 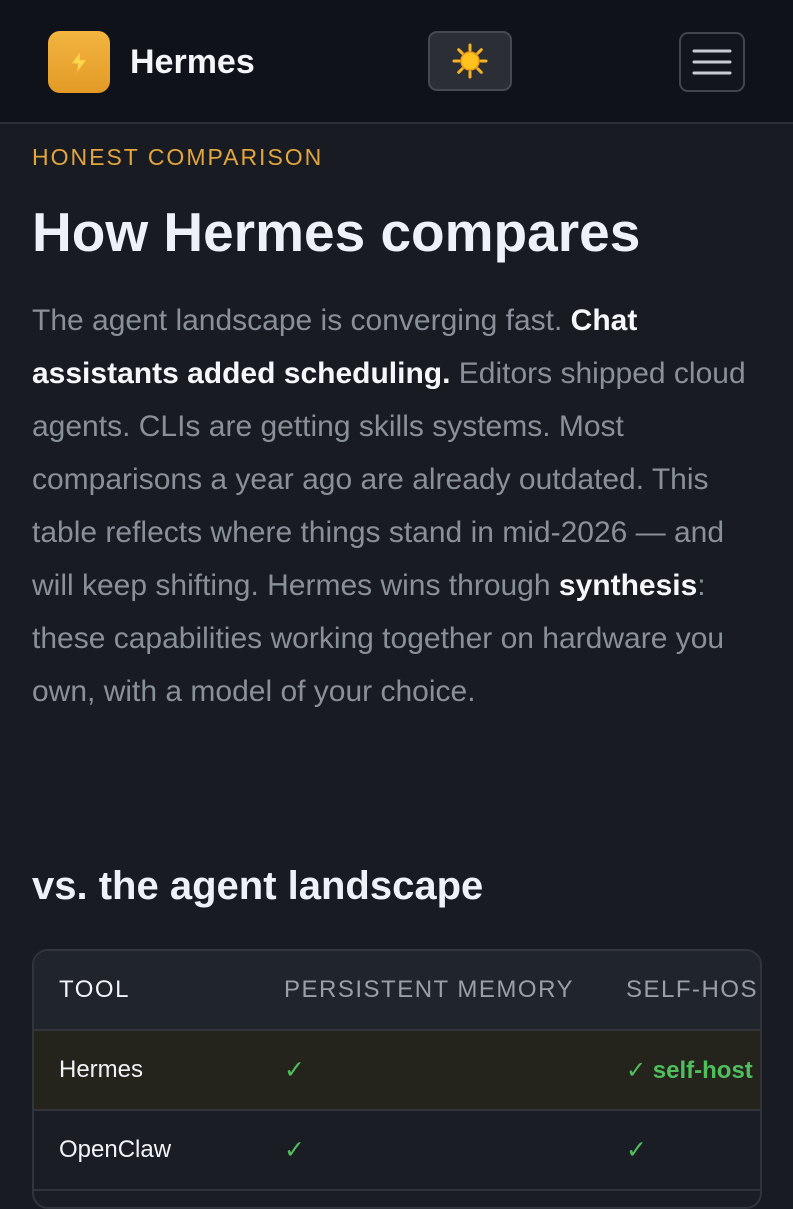 What do you see at coordinates (628, 585) in the screenshot?
I see `intro-emphasis: synthesis` at bounding box center [628, 585].